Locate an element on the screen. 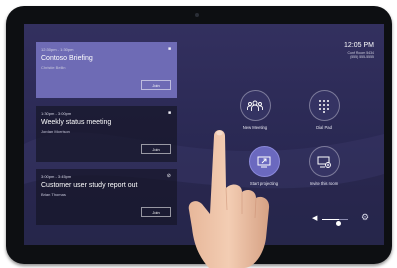 This screenshot has width=397, height=268. current-time: 12:05 PM is located at coordinates (359, 45).